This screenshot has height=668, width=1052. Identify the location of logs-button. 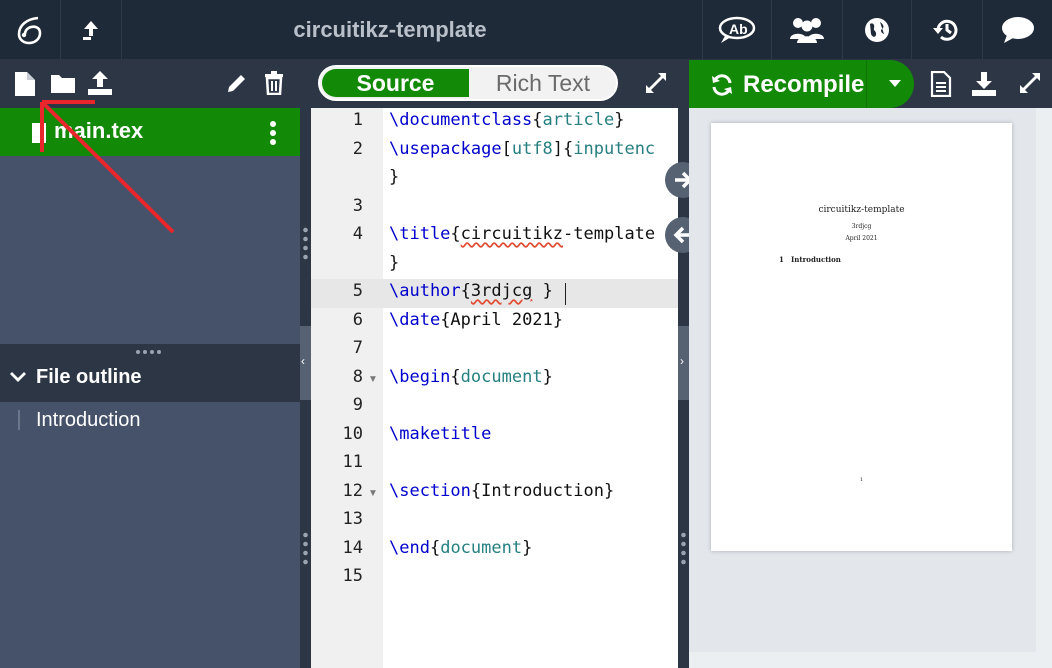
(941, 86).